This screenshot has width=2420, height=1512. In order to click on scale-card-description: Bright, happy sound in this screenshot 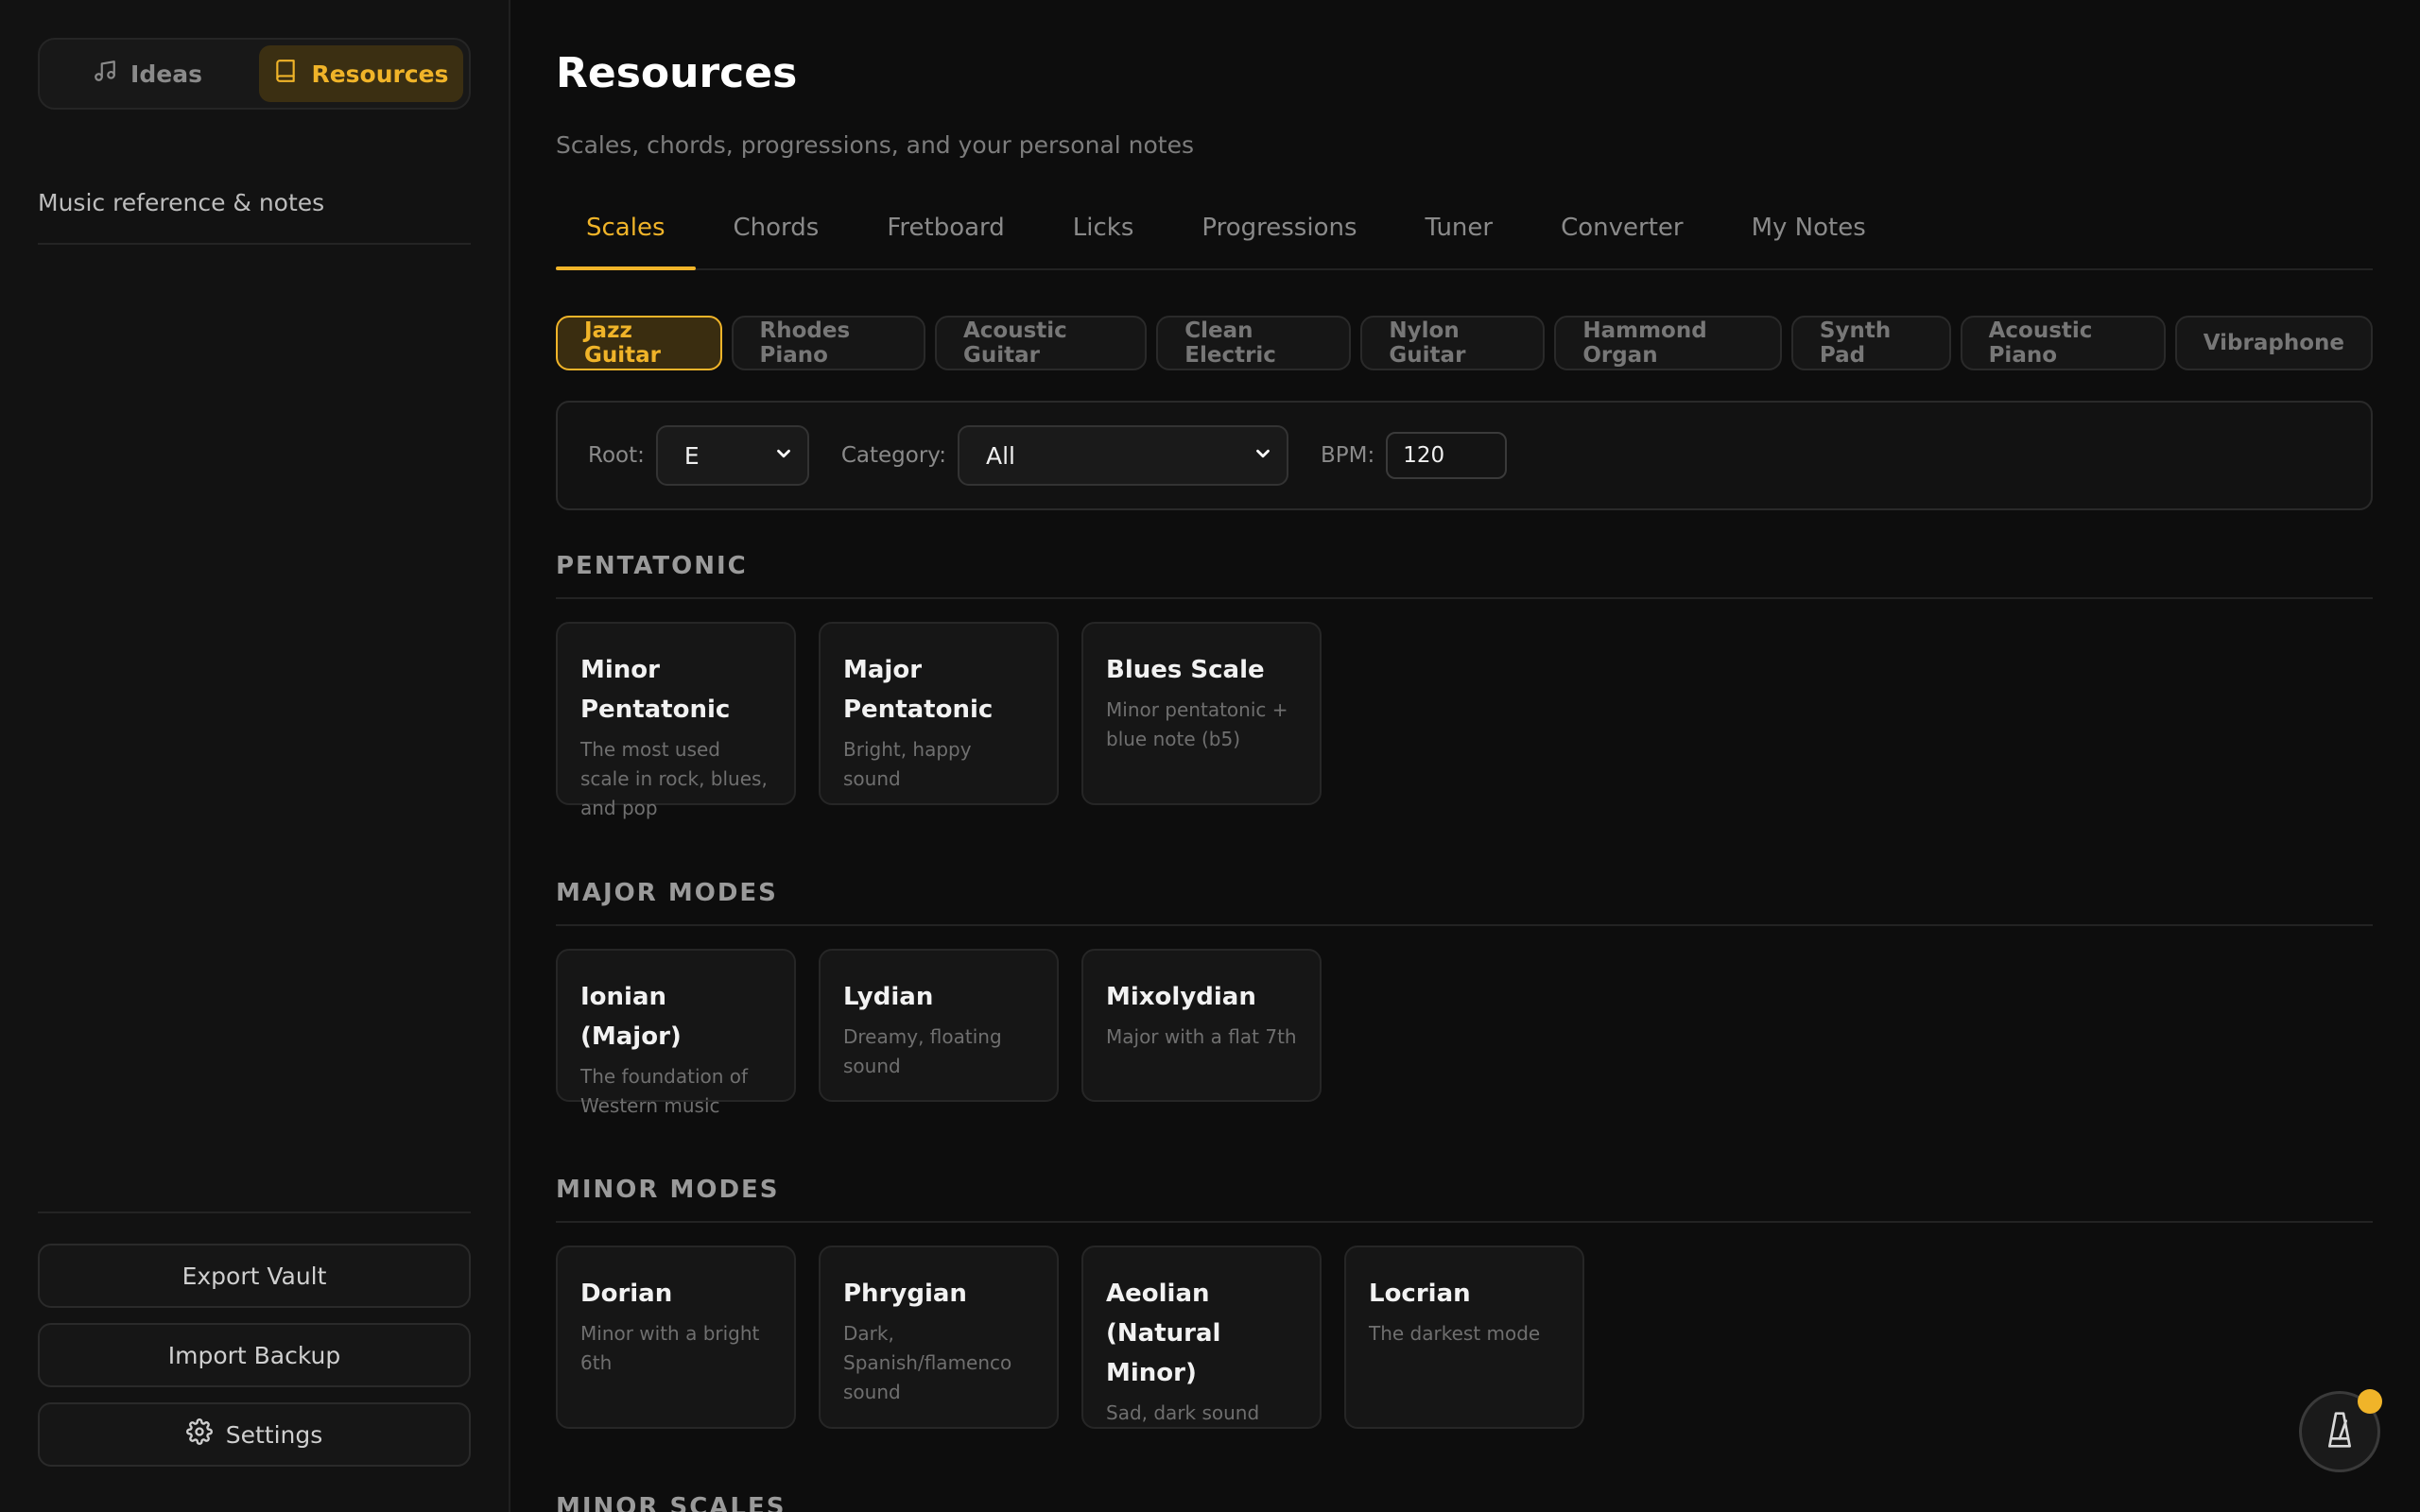, I will do `click(907, 764)`.